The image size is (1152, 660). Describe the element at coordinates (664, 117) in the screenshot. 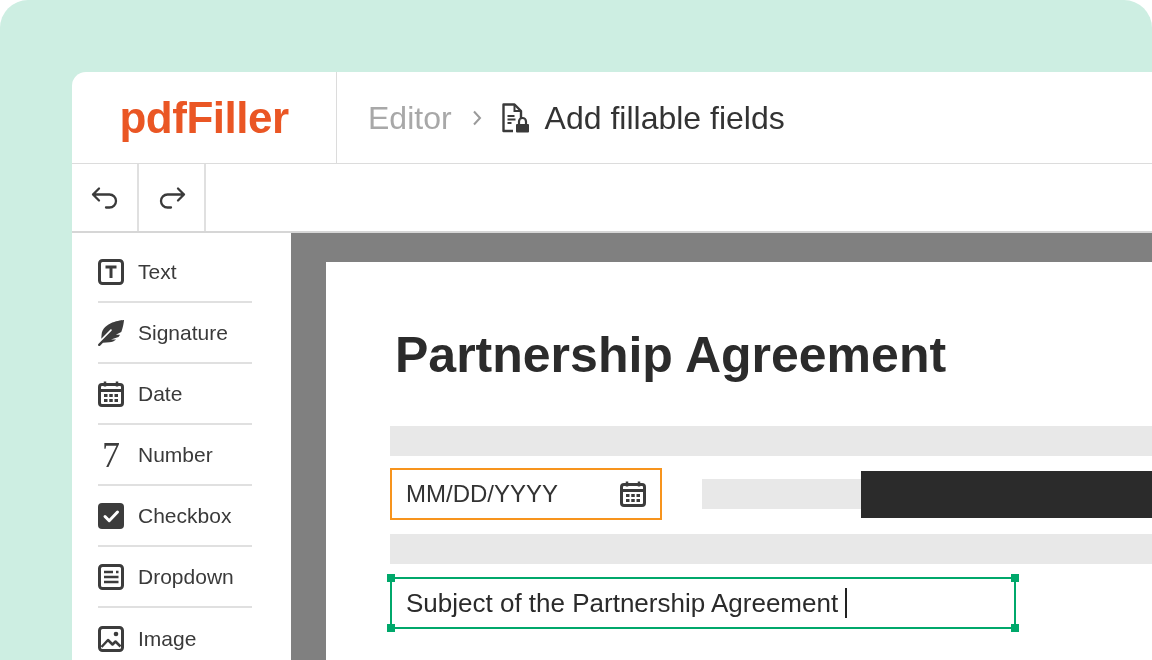

I see `breadcrumb-current: Add fillable fields` at that location.